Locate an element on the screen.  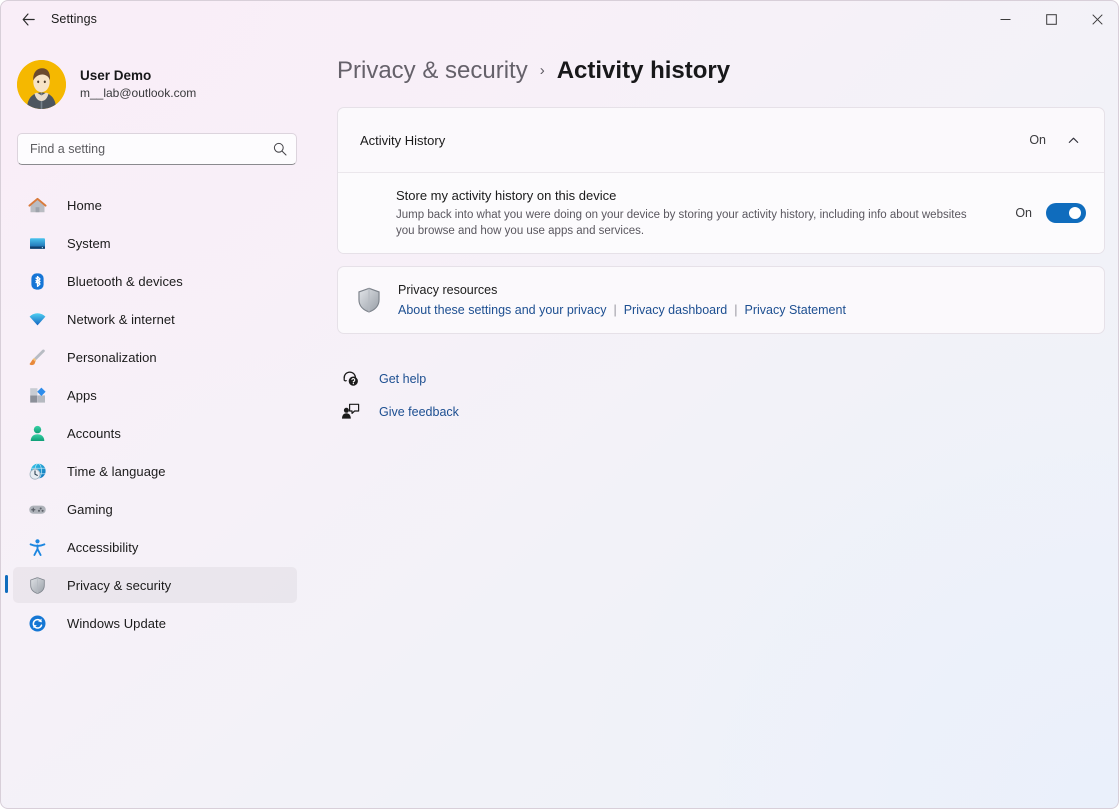
breadcrumb: Privacy & security › Activity history is located at coordinates (712, 71).